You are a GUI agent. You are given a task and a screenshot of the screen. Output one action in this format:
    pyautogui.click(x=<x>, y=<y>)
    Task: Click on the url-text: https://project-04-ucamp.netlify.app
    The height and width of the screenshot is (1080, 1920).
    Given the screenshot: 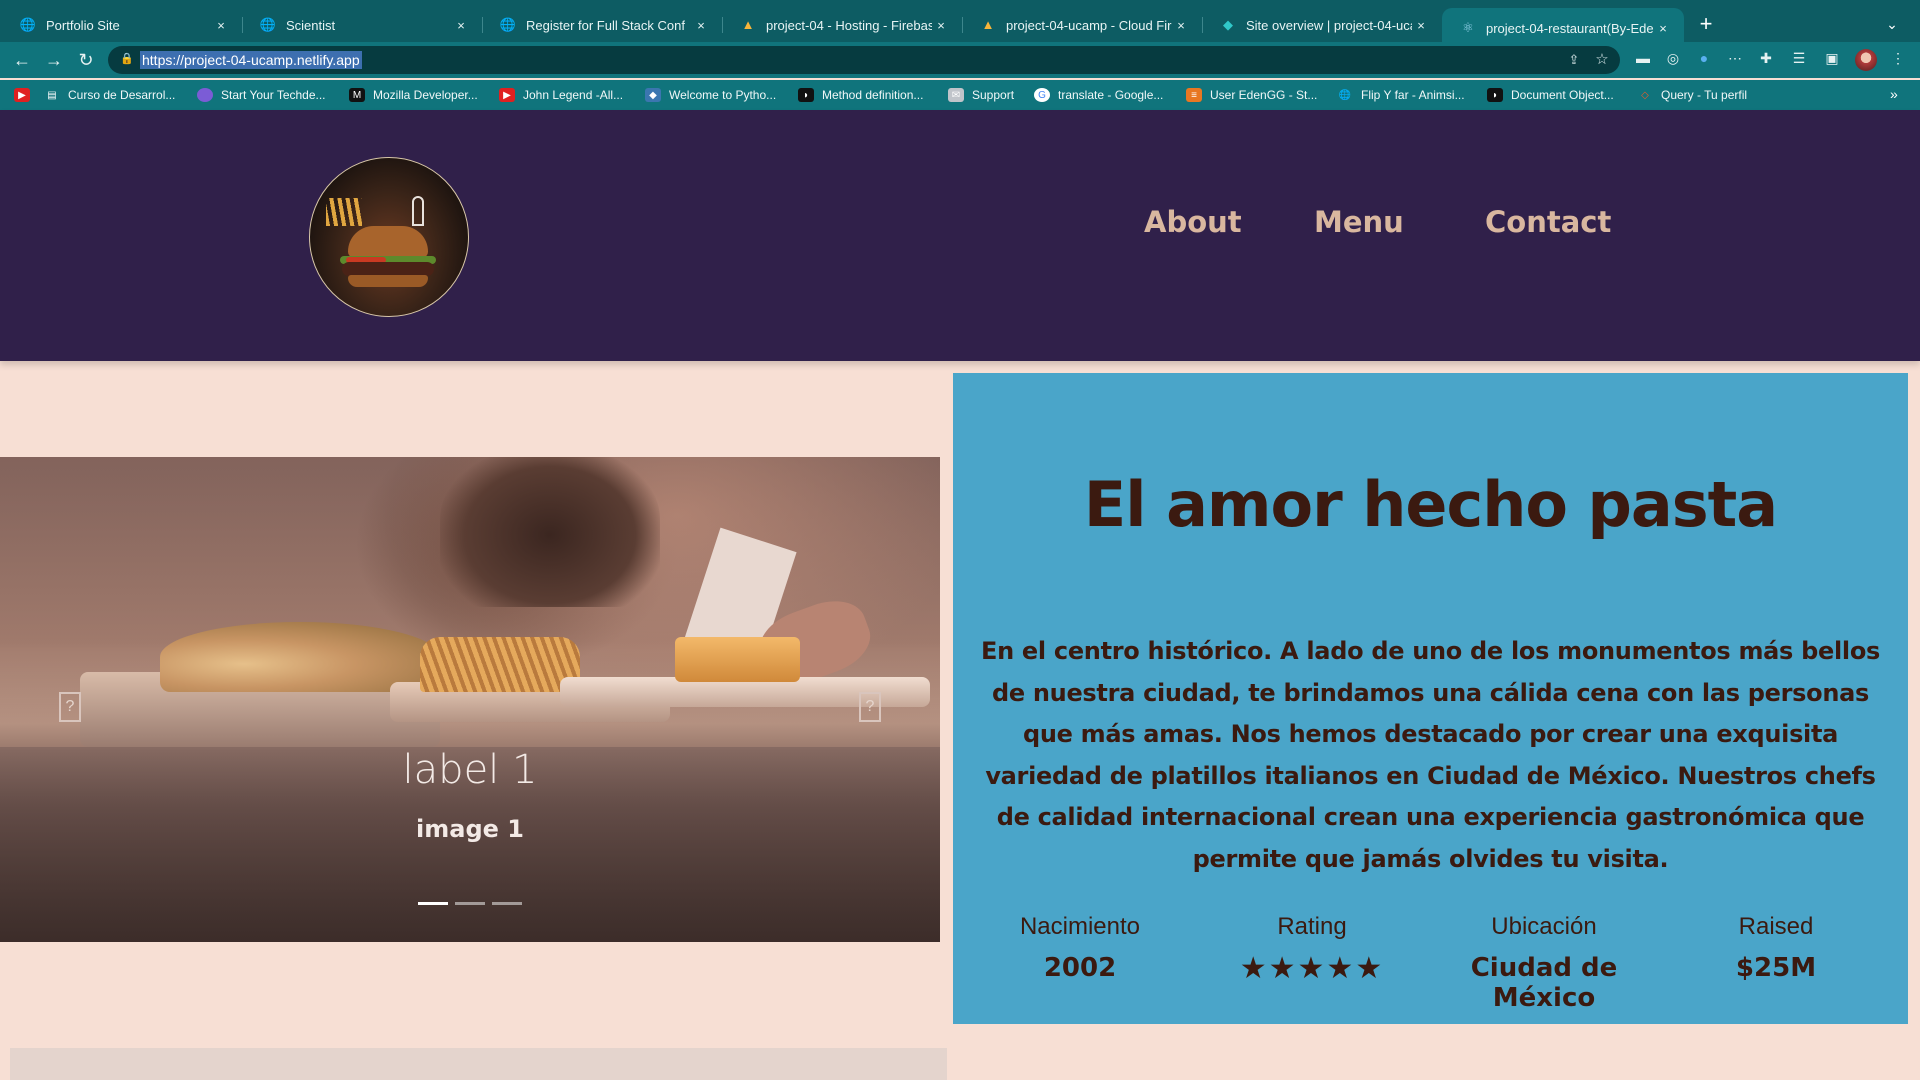 What is the action you would take?
    pyautogui.click(x=251, y=60)
    